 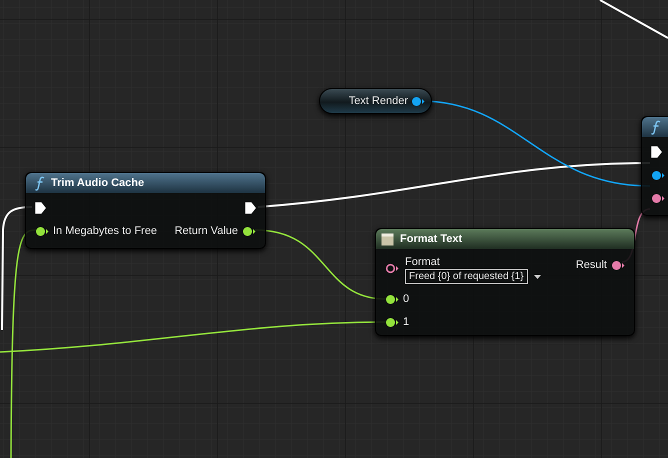 I want to click on function-node: Trim Audio Cache In Megabytes to Free Return Value, so click(x=145, y=210).